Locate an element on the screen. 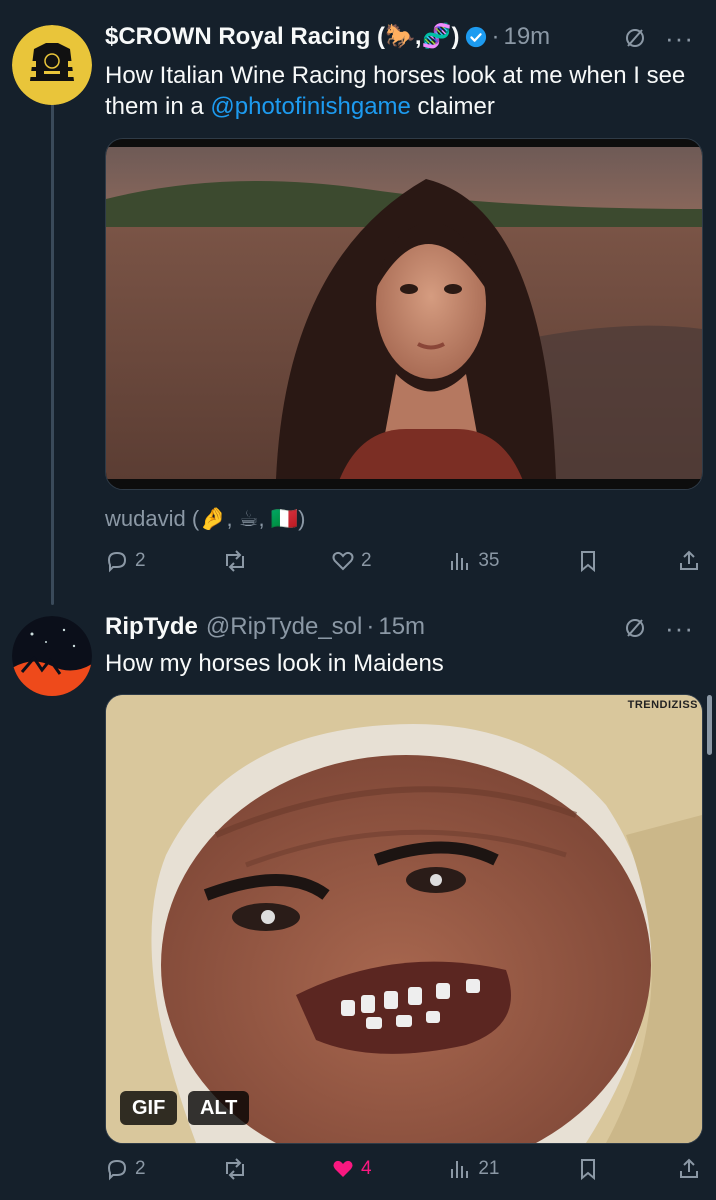  alt-text-badge: ALT is located at coordinates (219, 1108).